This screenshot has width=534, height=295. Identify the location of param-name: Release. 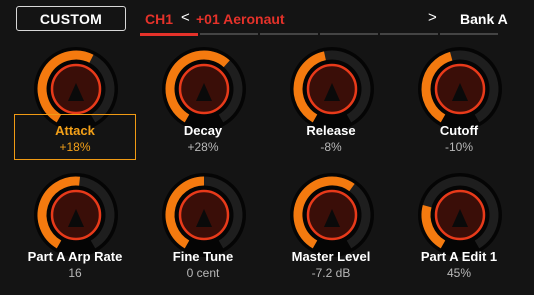
(331, 130).